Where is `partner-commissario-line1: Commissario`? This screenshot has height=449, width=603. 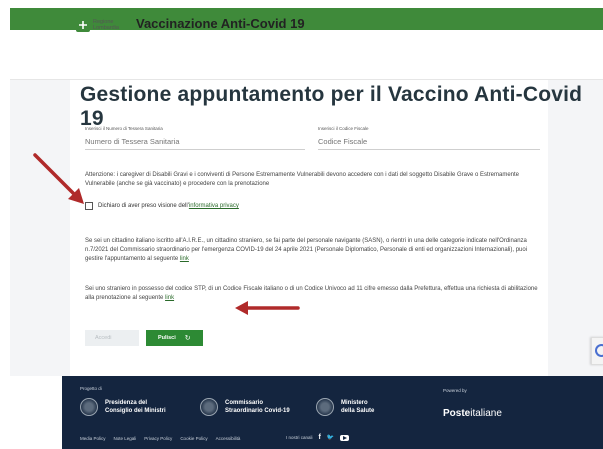
partner-commissario-line1: Commissario is located at coordinates (244, 403).